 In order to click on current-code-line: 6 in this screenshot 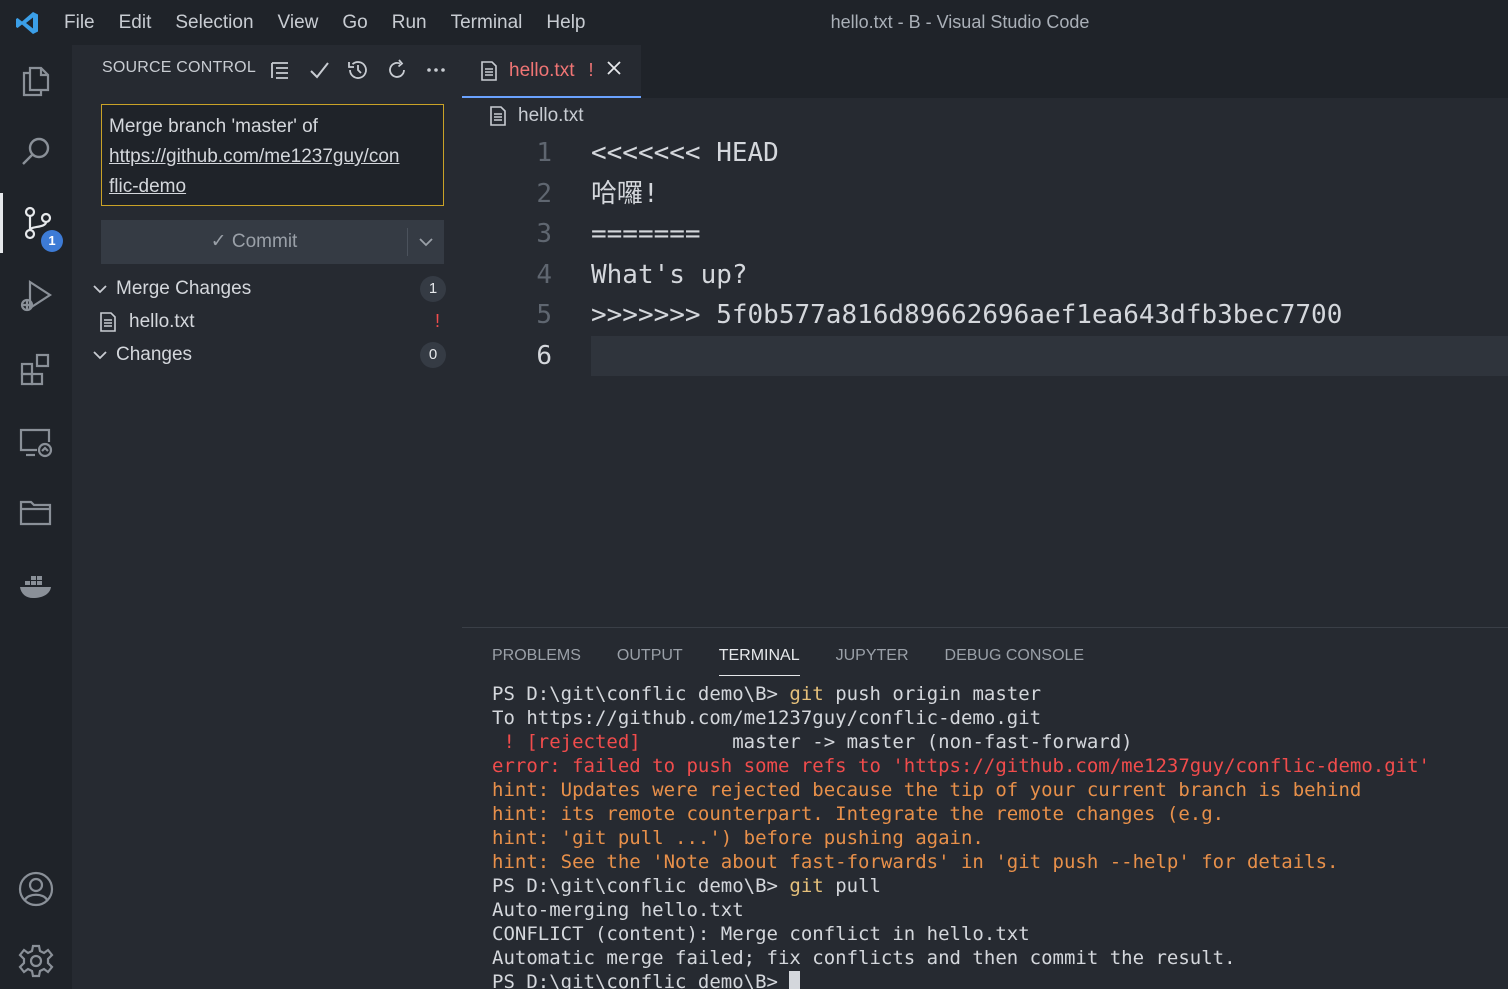, I will do `click(985, 355)`.